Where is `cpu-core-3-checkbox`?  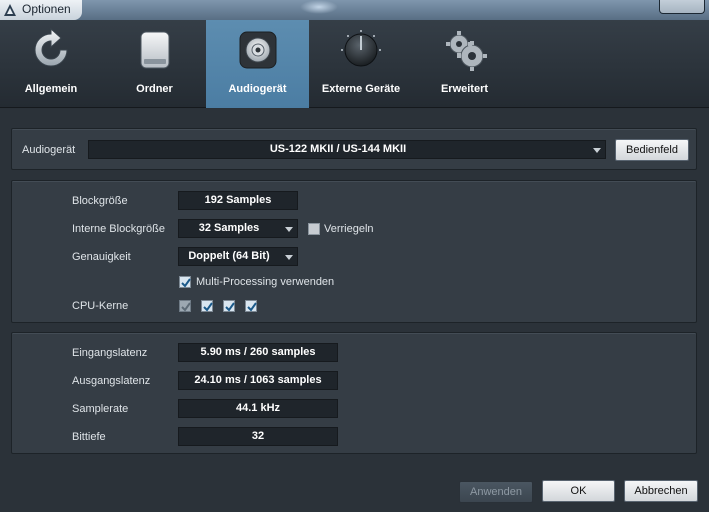
cpu-core-3-checkbox is located at coordinates (229, 306).